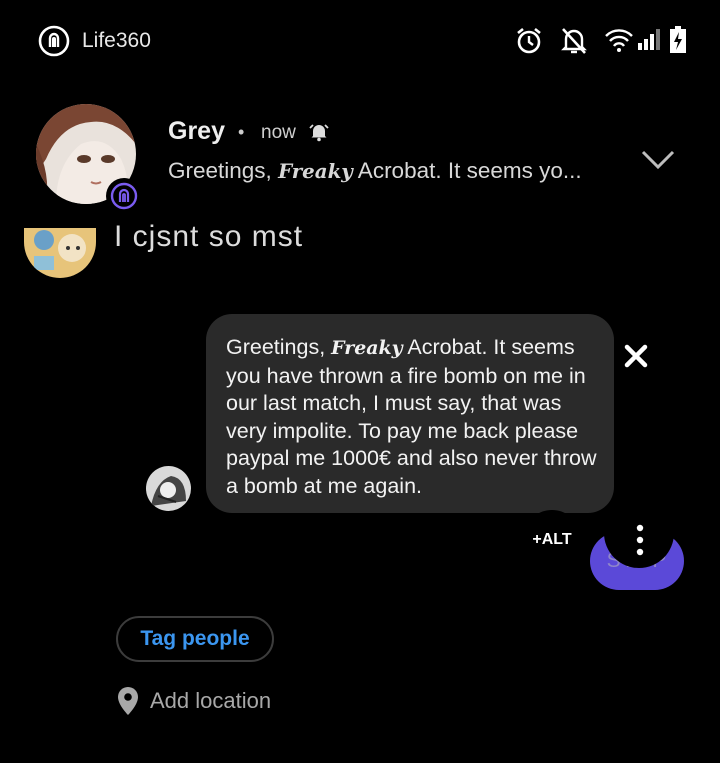 The image size is (720, 763). I want to click on notification-time: now, so click(278, 132).